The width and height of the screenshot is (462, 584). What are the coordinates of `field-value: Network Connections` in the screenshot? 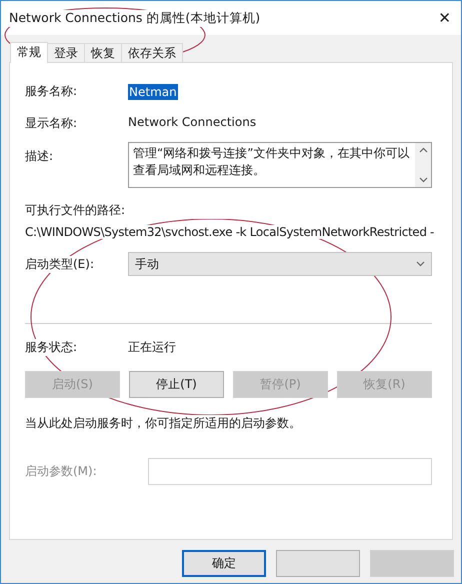 It's located at (192, 122).